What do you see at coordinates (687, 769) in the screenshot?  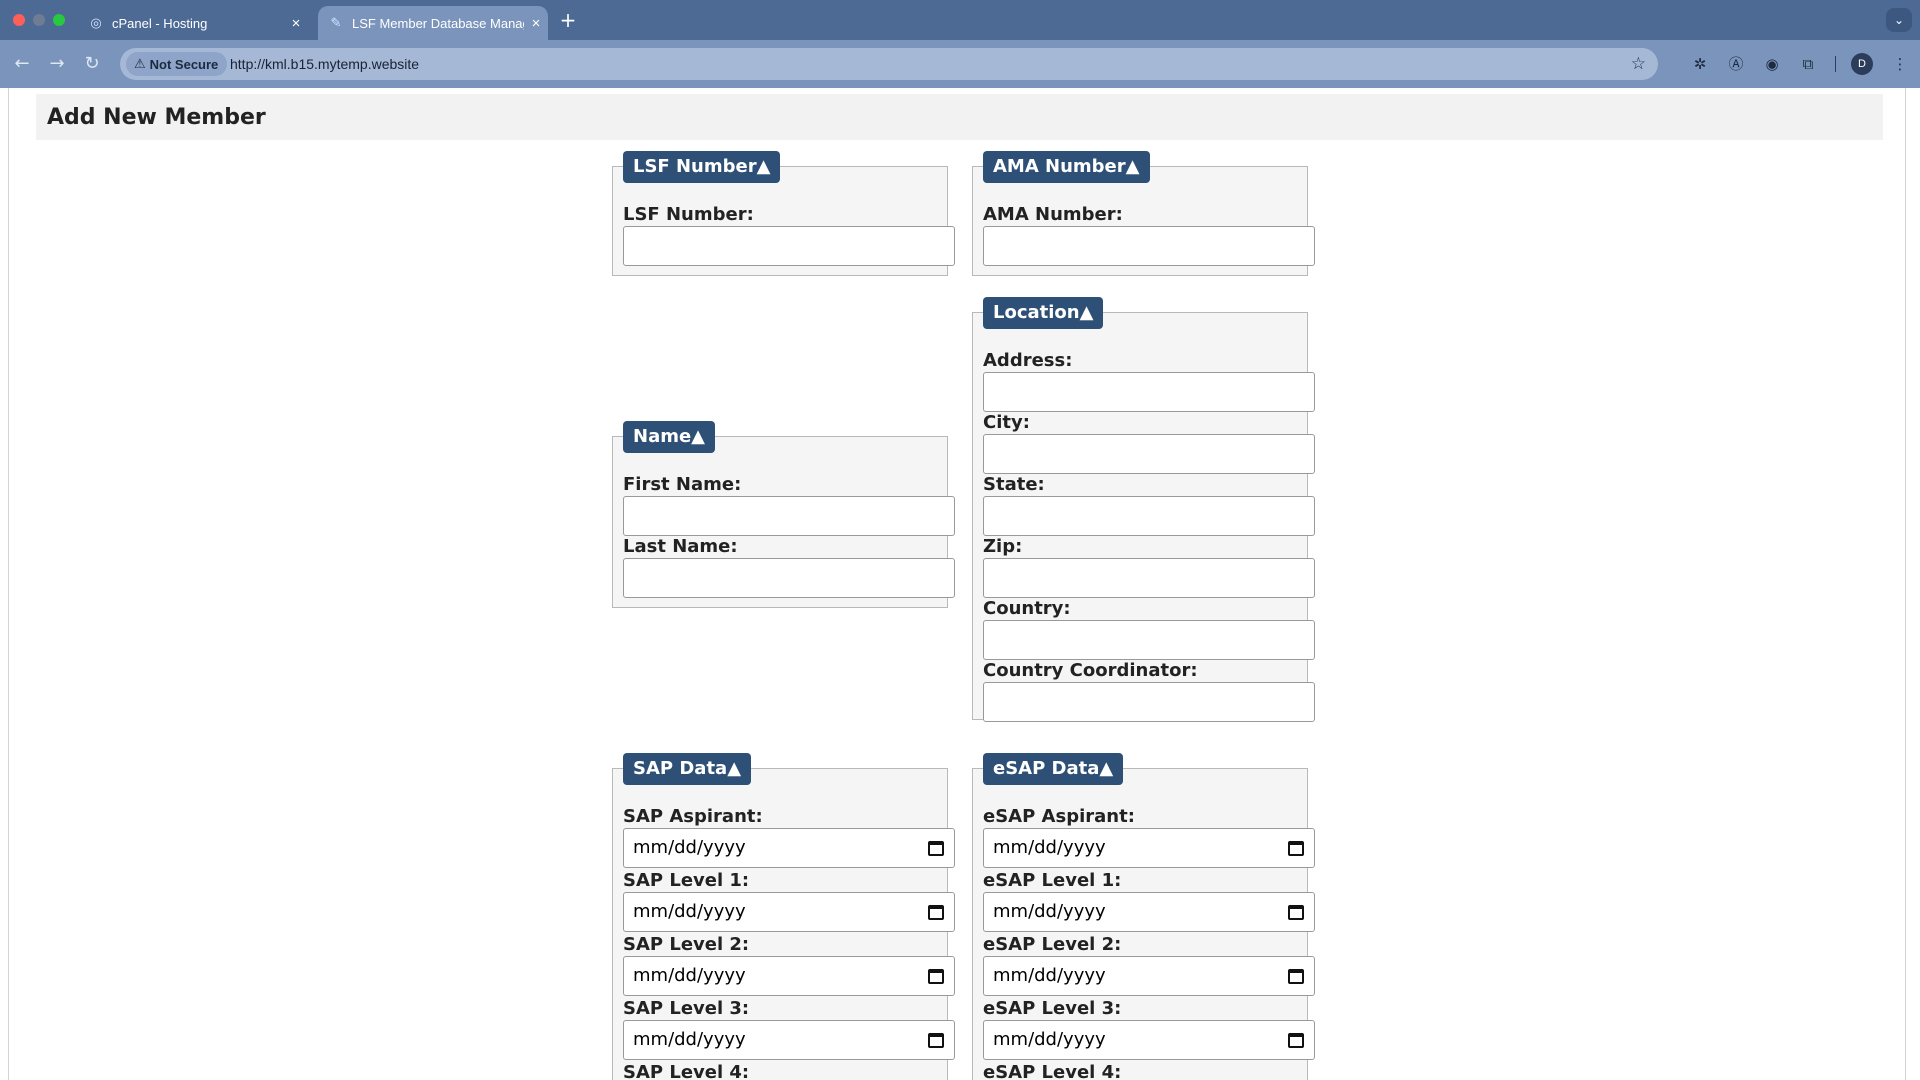 I see `sap-data-legend: SAP Data▲` at bounding box center [687, 769].